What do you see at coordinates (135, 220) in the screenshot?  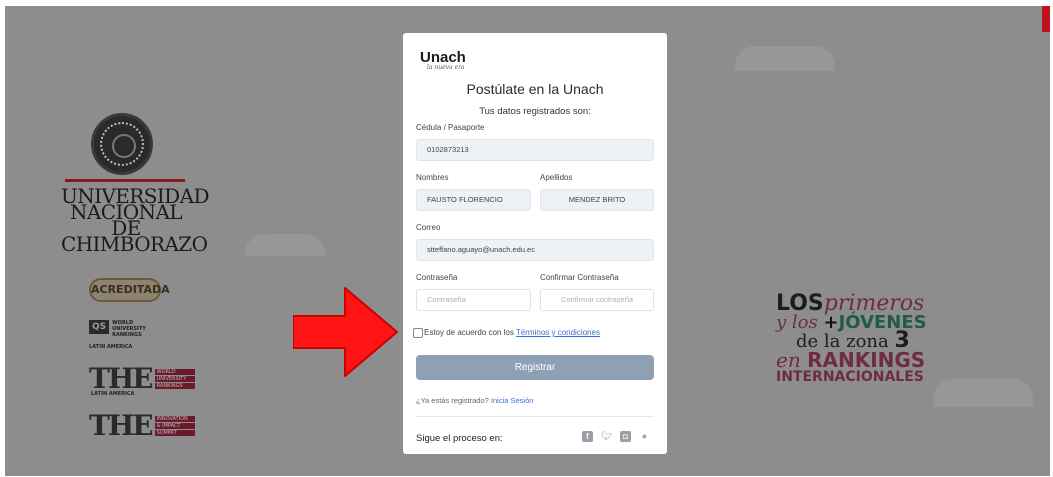 I see `university-name: UNIVERSIDAD NACIONAL DE CHIMBORAZO` at bounding box center [135, 220].